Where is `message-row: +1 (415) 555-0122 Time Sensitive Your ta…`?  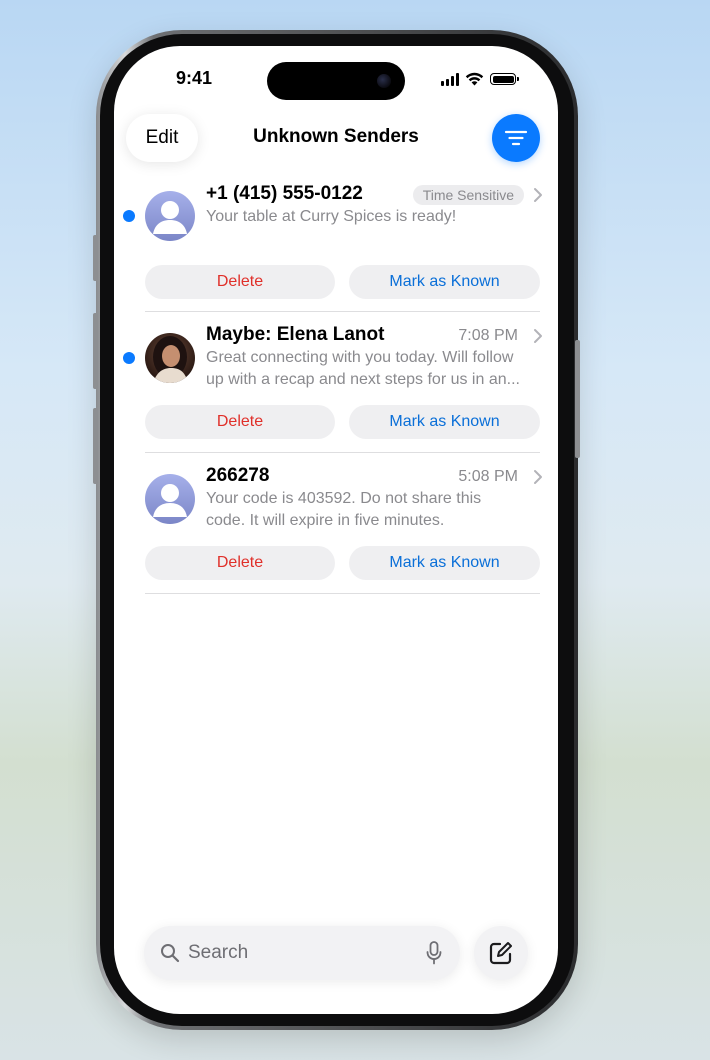 message-row: +1 (415) 555-0122 Time Sensitive Your ta… is located at coordinates (336, 251).